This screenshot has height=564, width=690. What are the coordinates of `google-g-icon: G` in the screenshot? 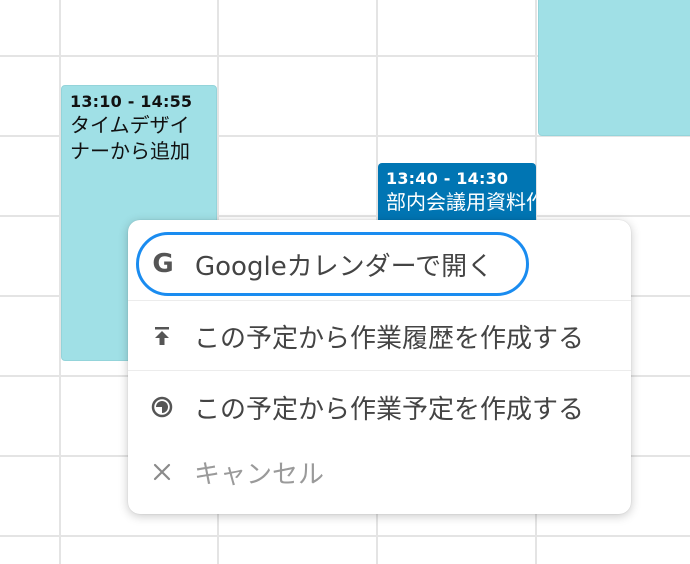 It's located at (163, 264).